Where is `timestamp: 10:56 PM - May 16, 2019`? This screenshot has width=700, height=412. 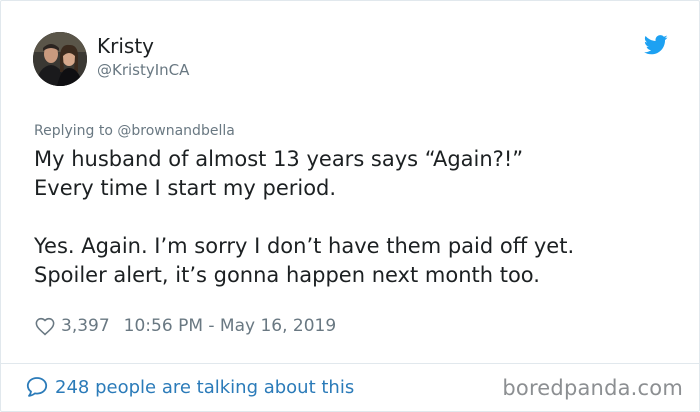 timestamp: 10:56 PM - May 16, 2019 is located at coordinates (230, 326).